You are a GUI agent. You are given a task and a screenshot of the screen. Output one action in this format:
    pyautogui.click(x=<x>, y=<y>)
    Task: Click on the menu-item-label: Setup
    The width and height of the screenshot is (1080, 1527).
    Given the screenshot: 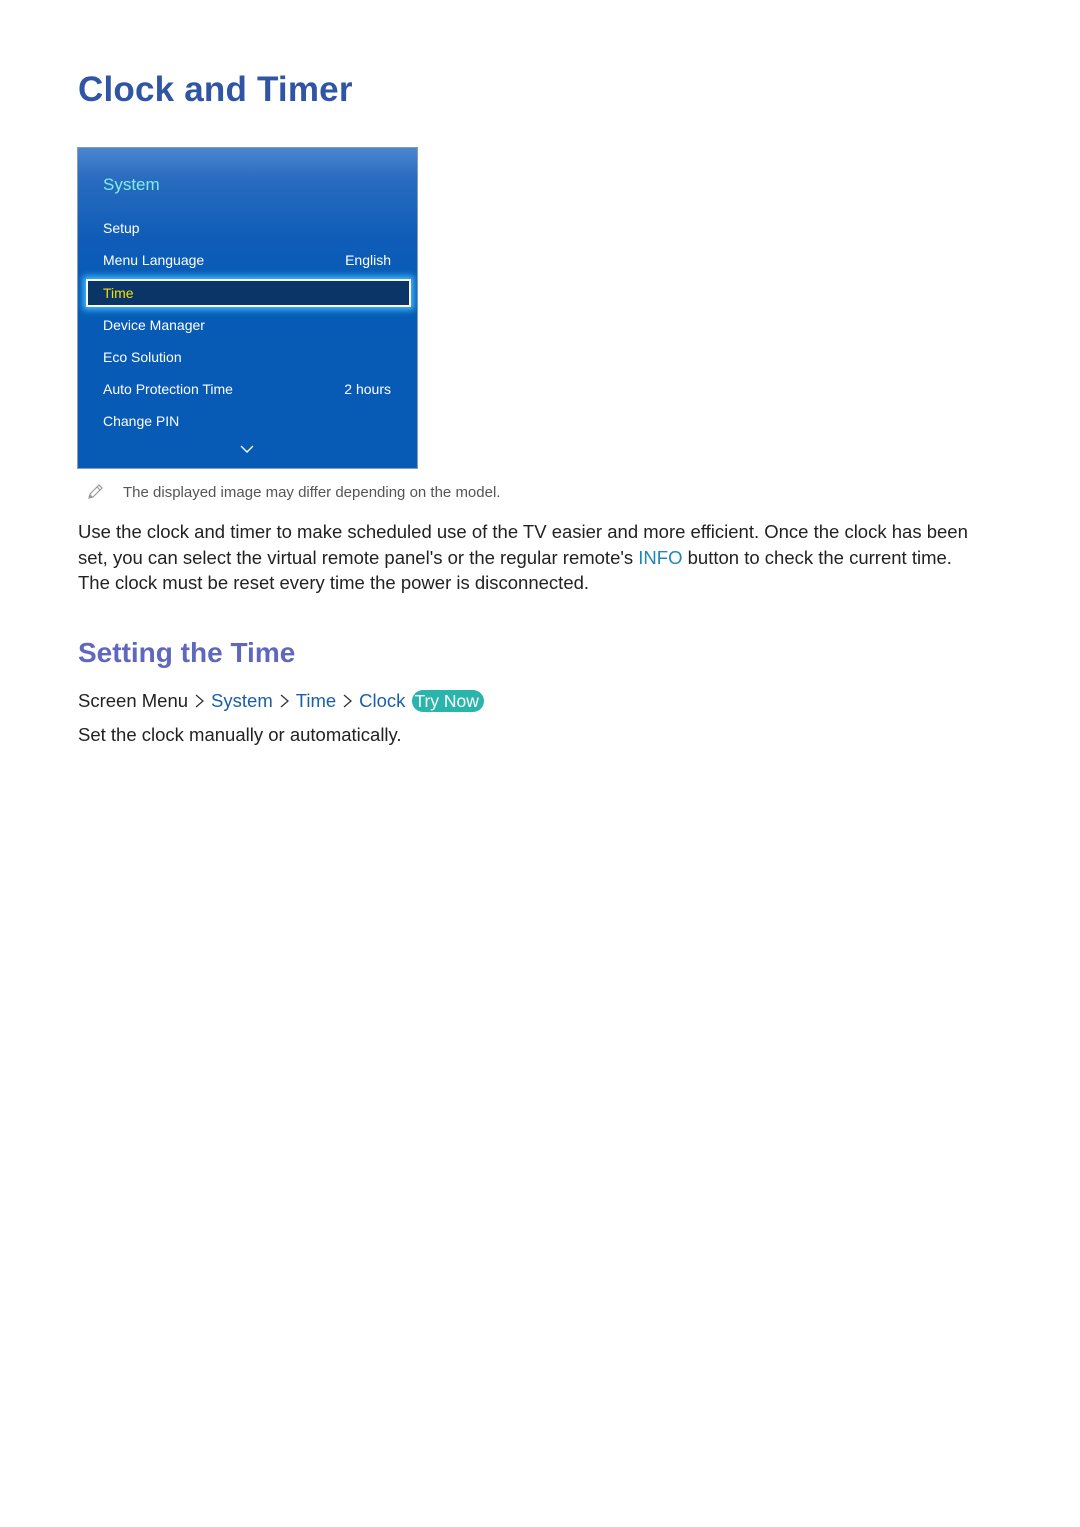 What is the action you would take?
    pyautogui.click(x=121, y=228)
    